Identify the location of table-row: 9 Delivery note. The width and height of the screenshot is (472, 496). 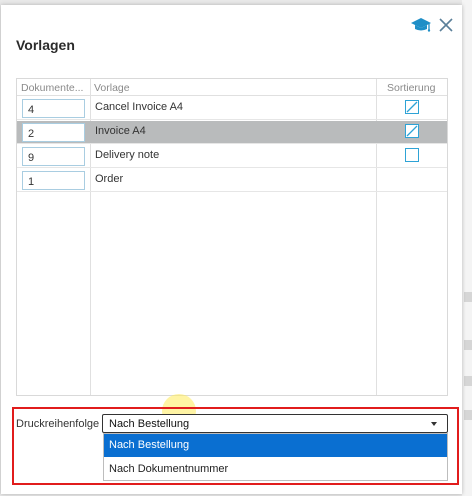
(232, 156).